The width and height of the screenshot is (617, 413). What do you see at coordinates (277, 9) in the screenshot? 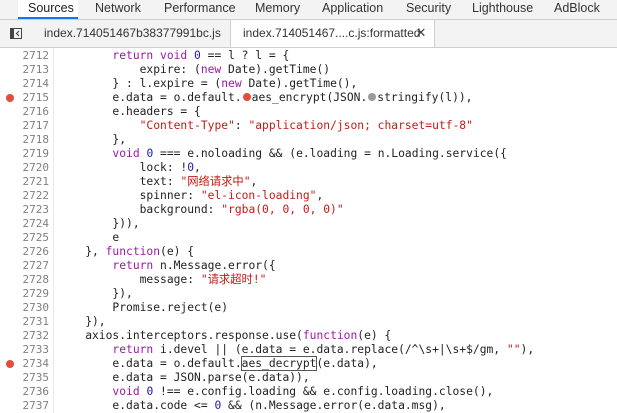
I see `tab-memory: Memory` at bounding box center [277, 9].